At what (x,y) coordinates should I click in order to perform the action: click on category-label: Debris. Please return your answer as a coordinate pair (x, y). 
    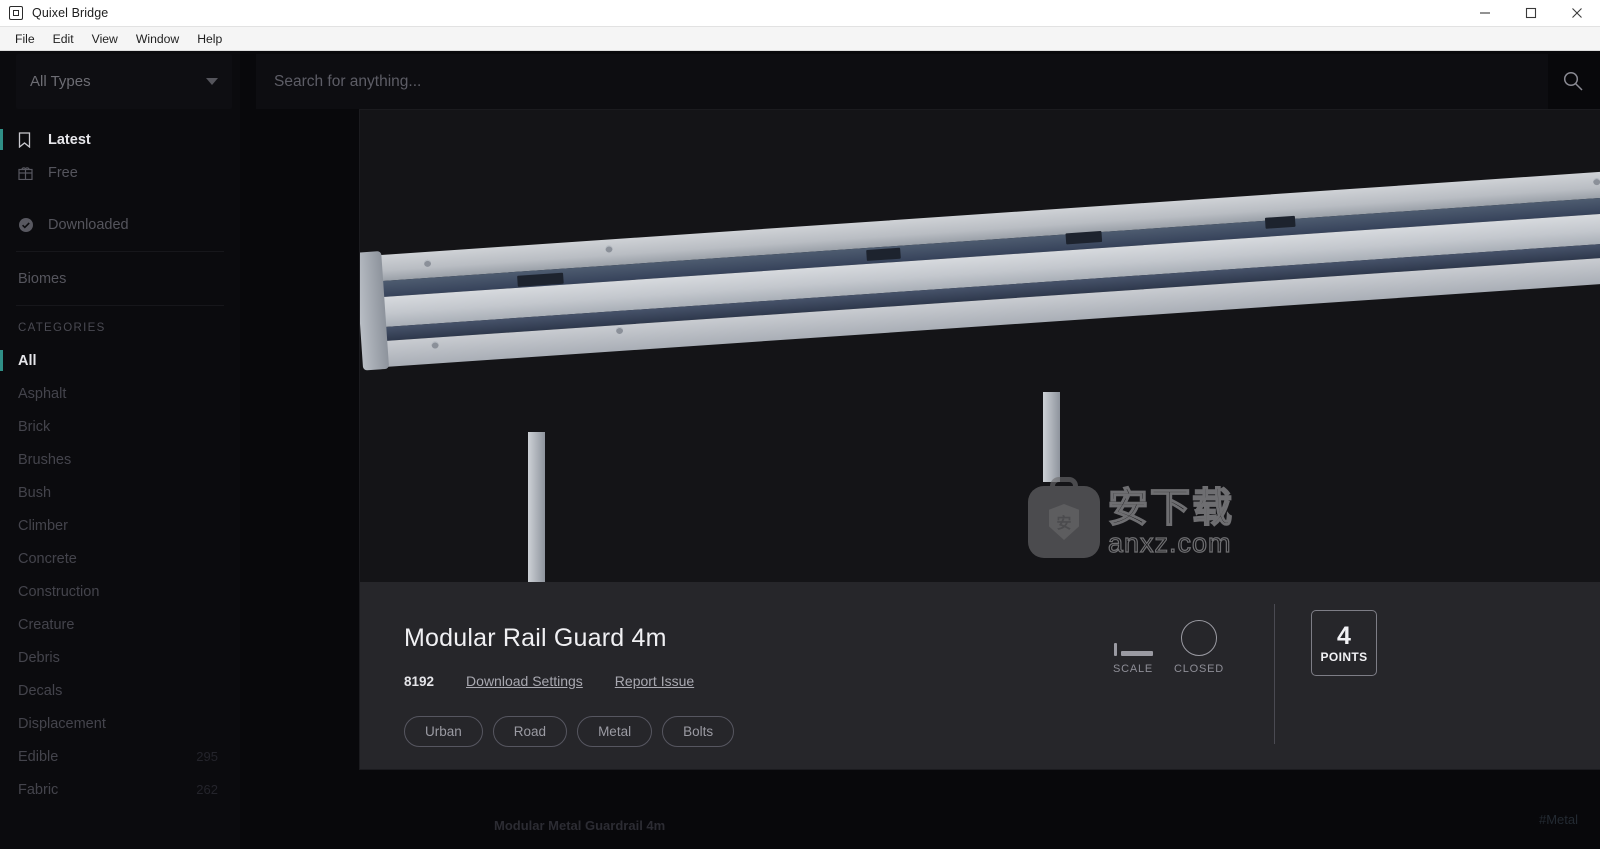
    Looking at the image, I should click on (39, 657).